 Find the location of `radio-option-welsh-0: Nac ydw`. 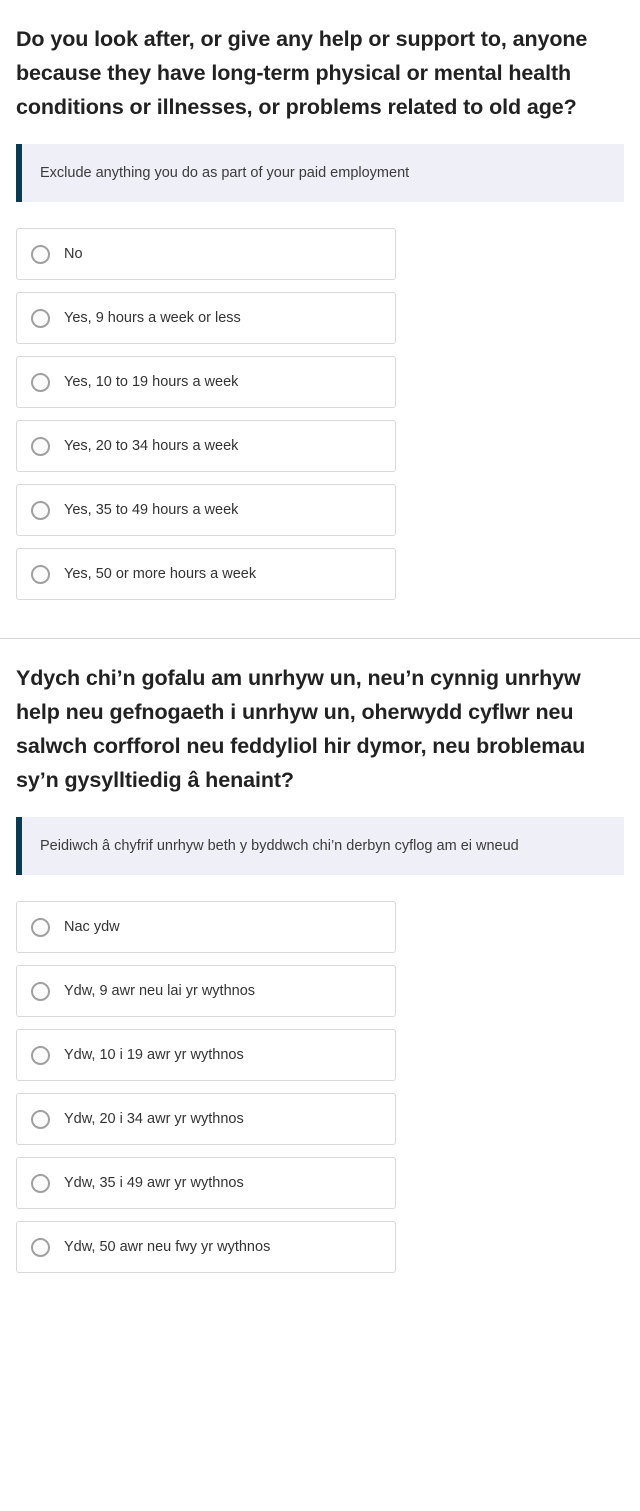

radio-option-welsh-0: Nac ydw is located at coordinates (206, 927).